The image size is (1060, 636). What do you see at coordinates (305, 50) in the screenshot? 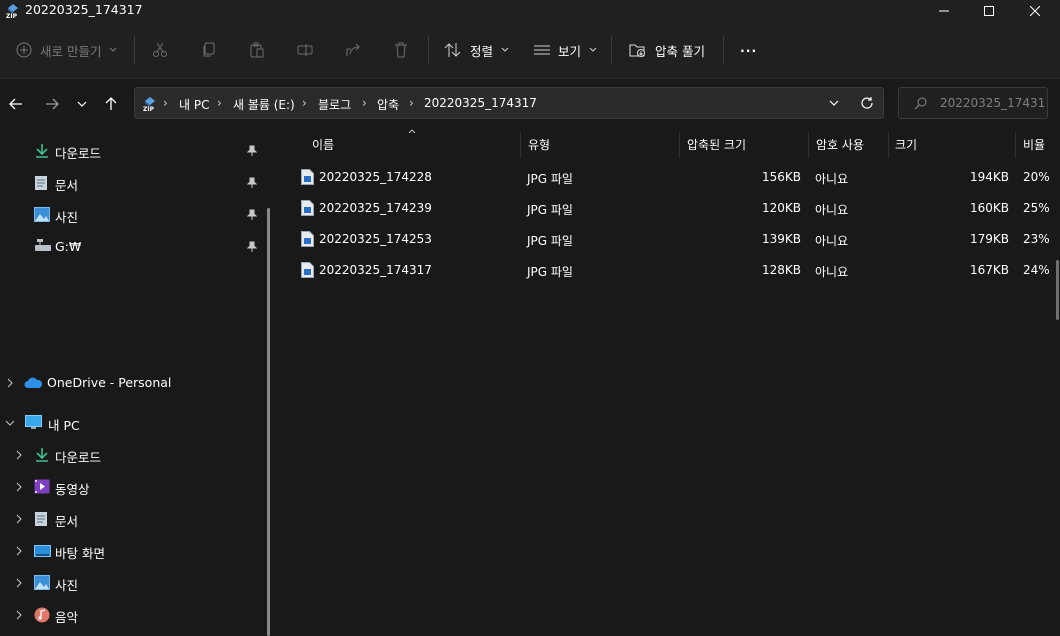
I see `rename-button` at bounding box center [305, 50].